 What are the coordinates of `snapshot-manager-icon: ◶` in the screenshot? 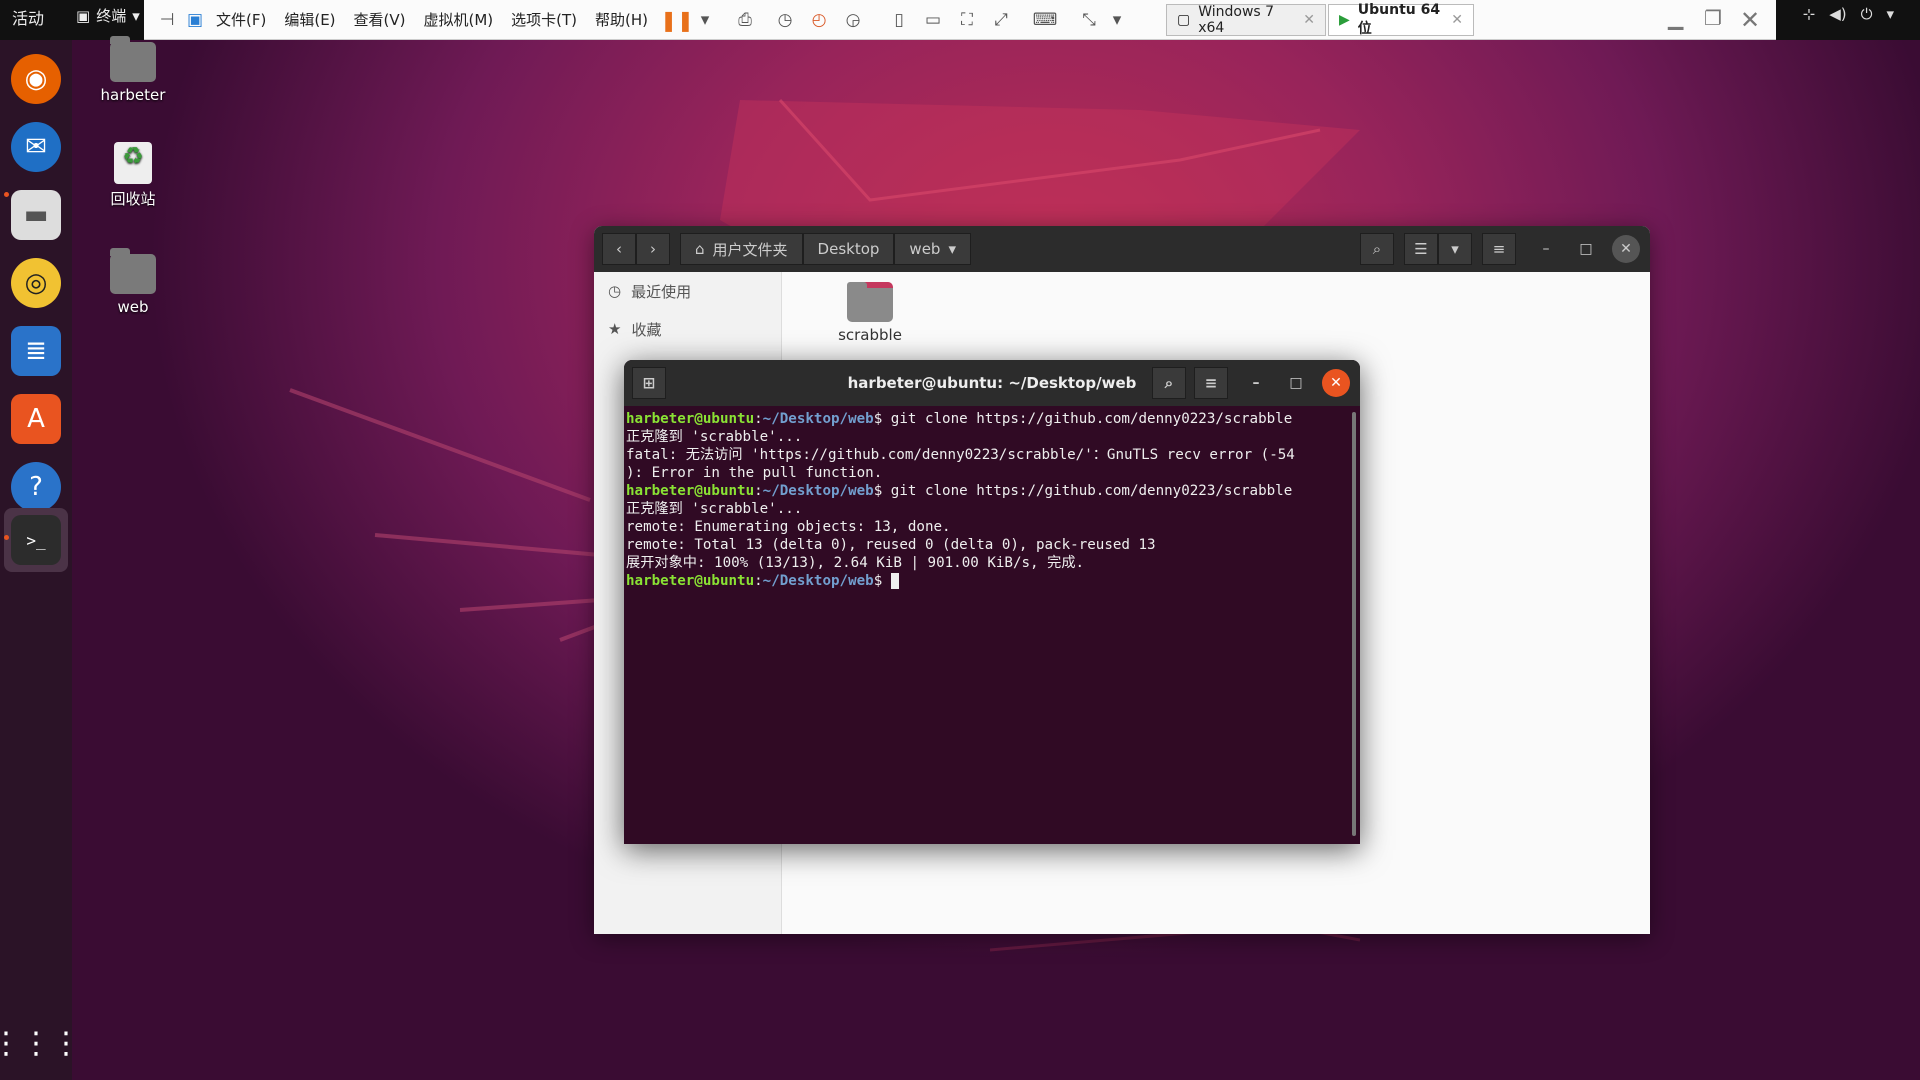 It's located at (853, 20).